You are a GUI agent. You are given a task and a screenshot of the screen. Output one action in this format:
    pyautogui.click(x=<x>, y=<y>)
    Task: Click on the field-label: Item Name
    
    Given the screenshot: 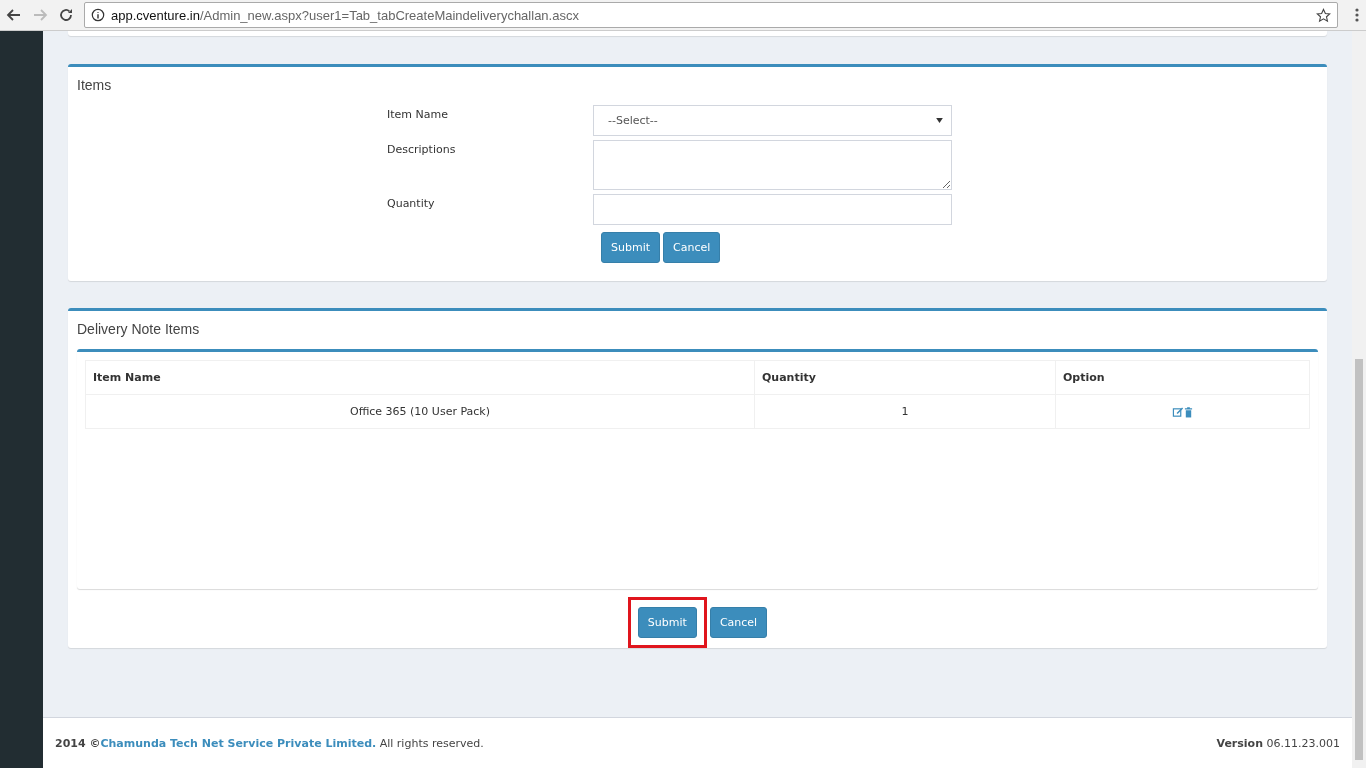 What is the action you would take?
    pyautogui.click(x=418, y=114)
    